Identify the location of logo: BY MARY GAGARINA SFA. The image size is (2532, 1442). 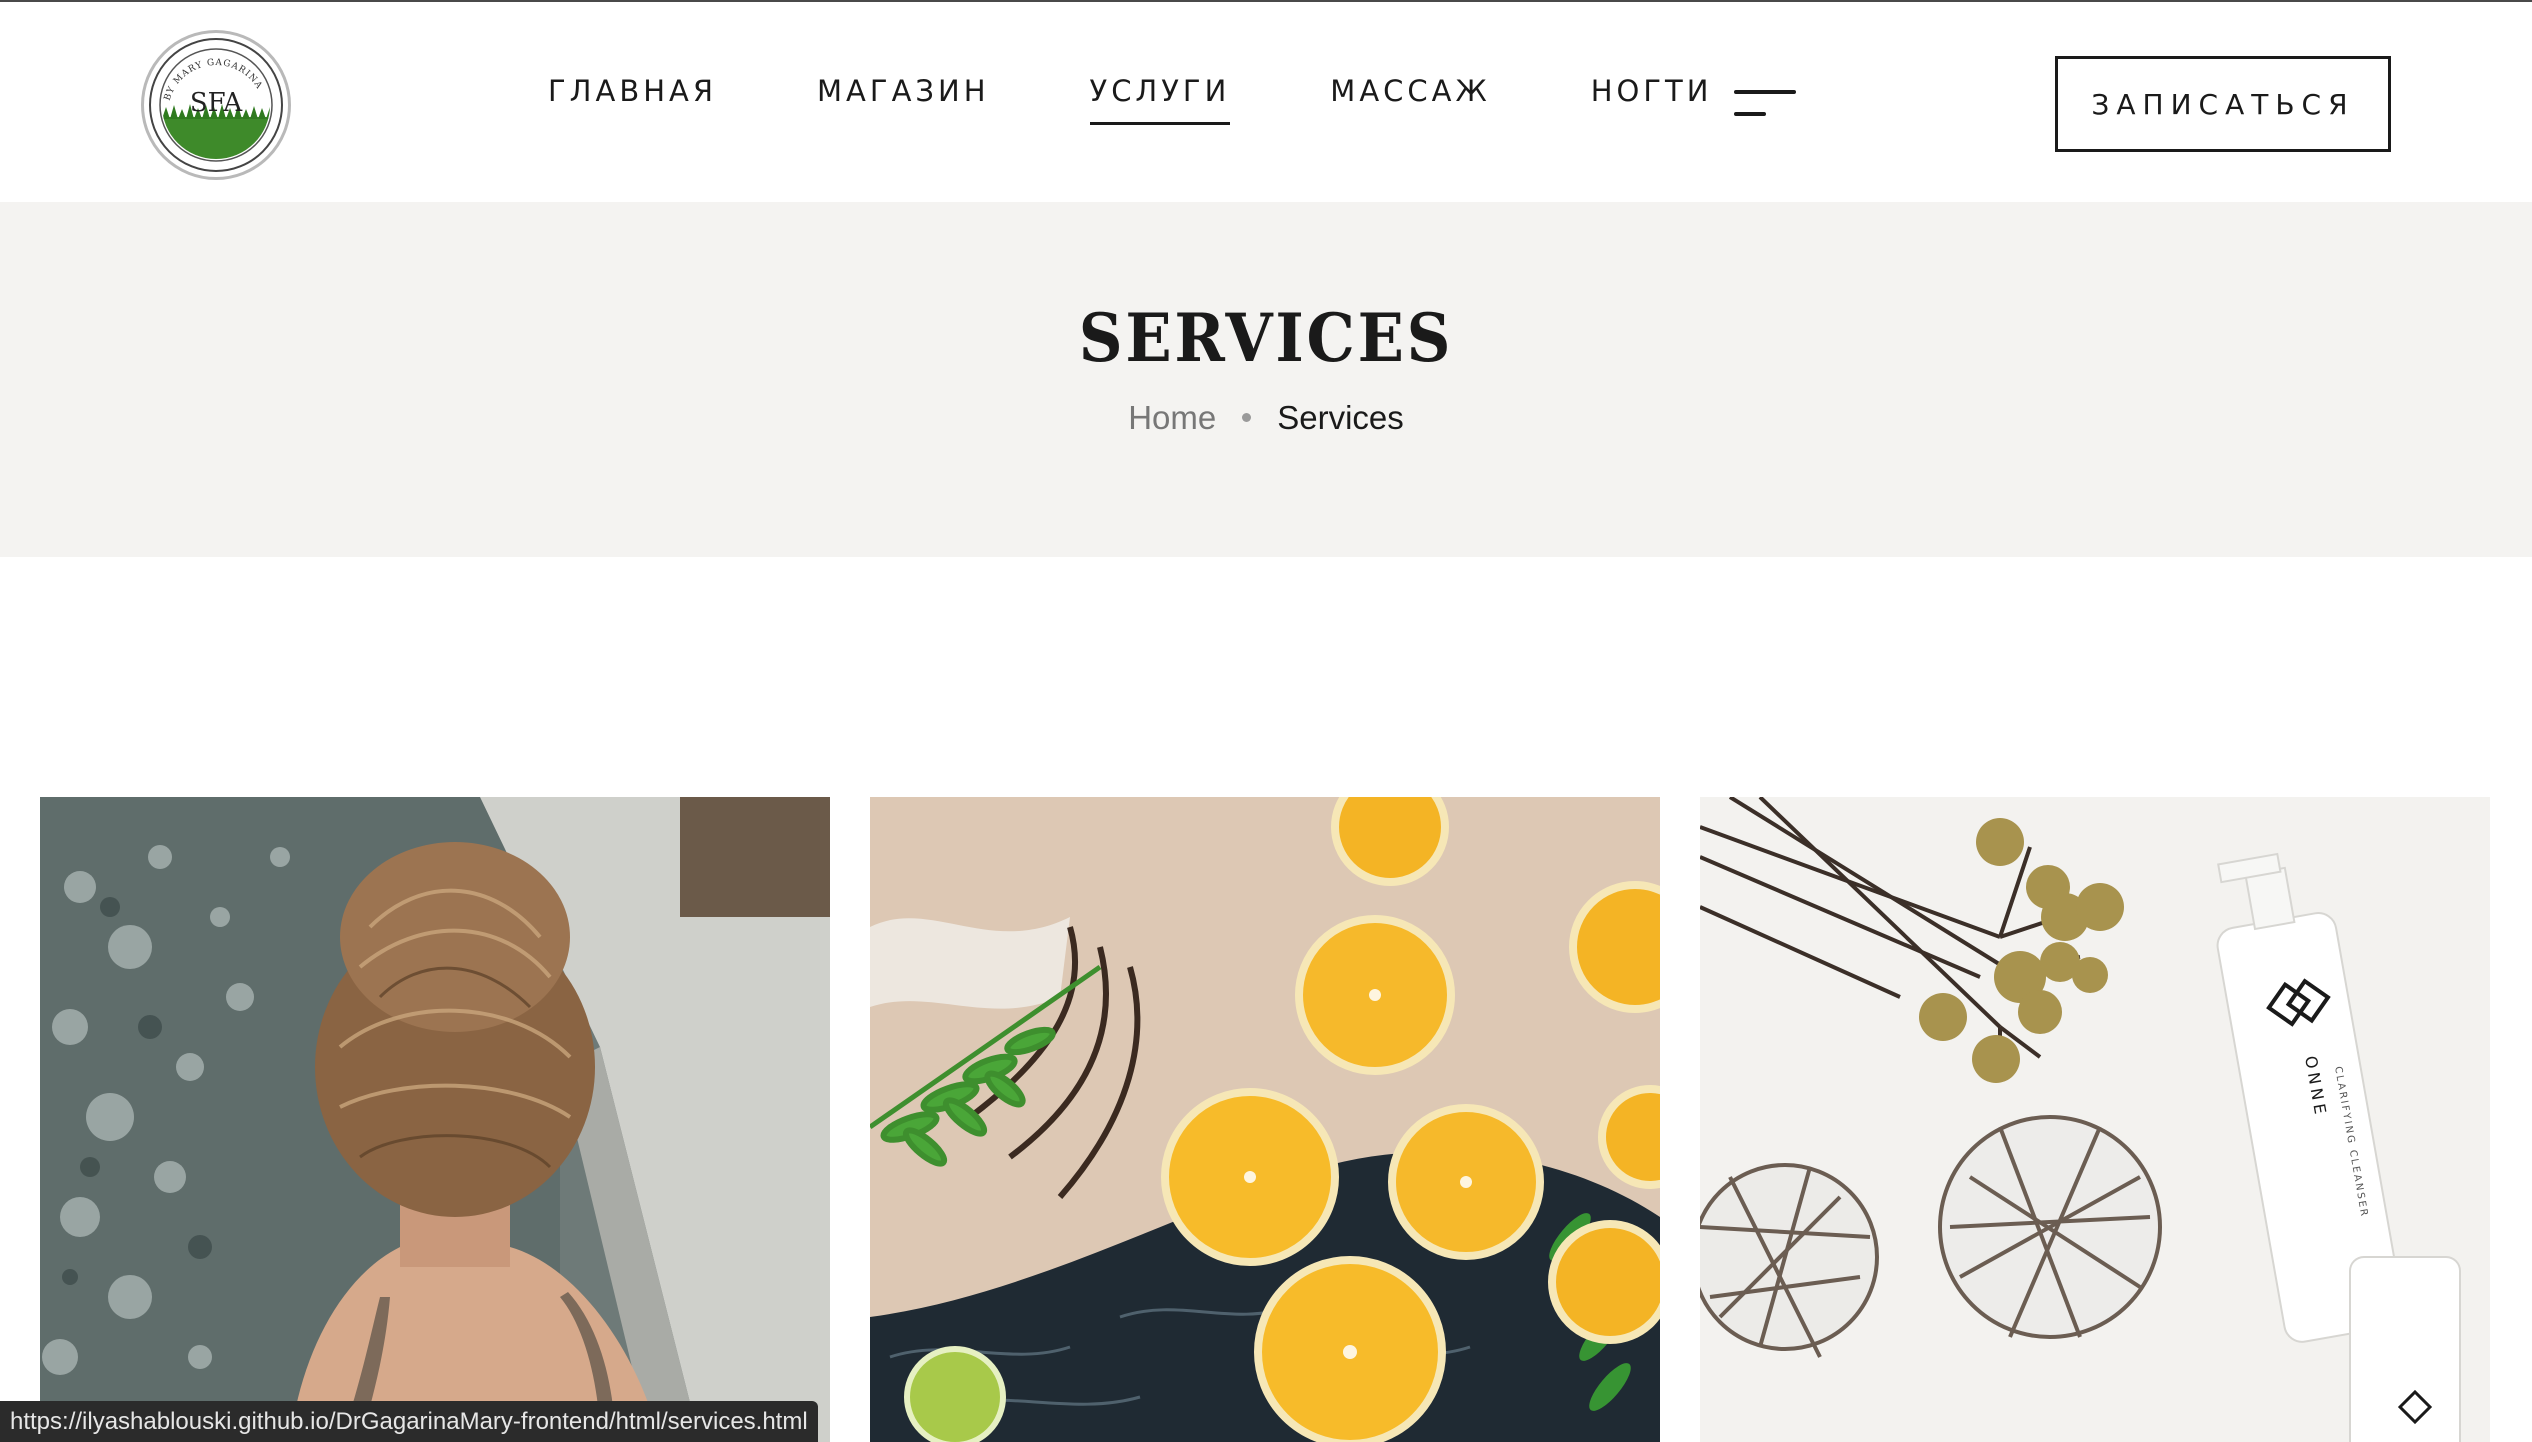
(216, 105).